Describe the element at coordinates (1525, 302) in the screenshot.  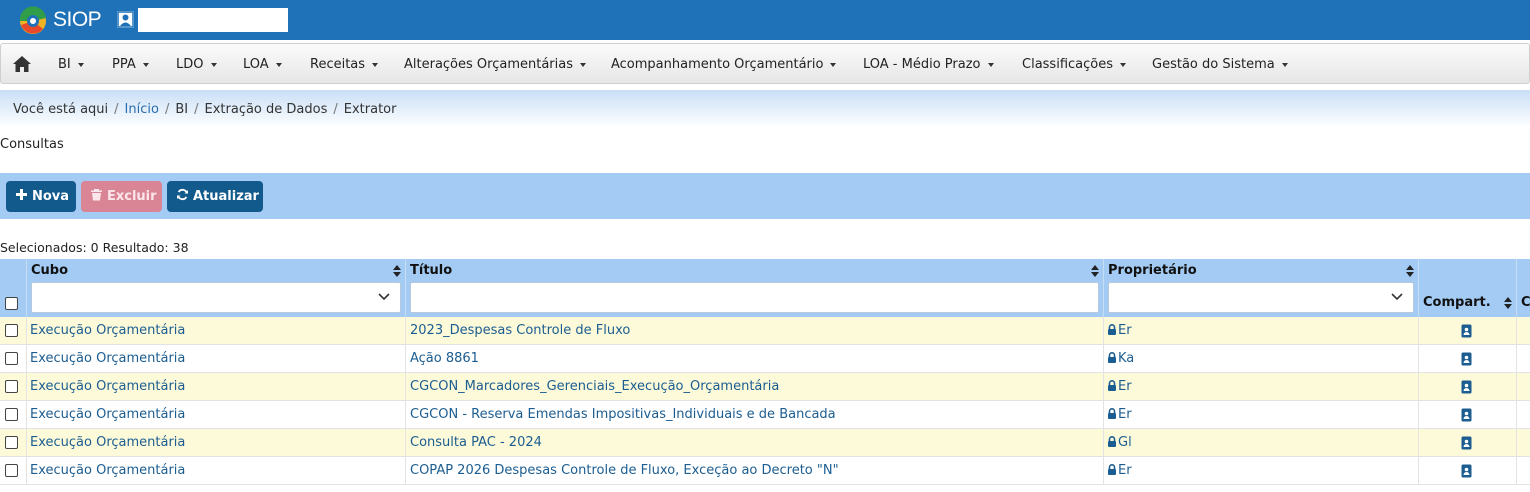
I see `column-header-next: C` at that location.